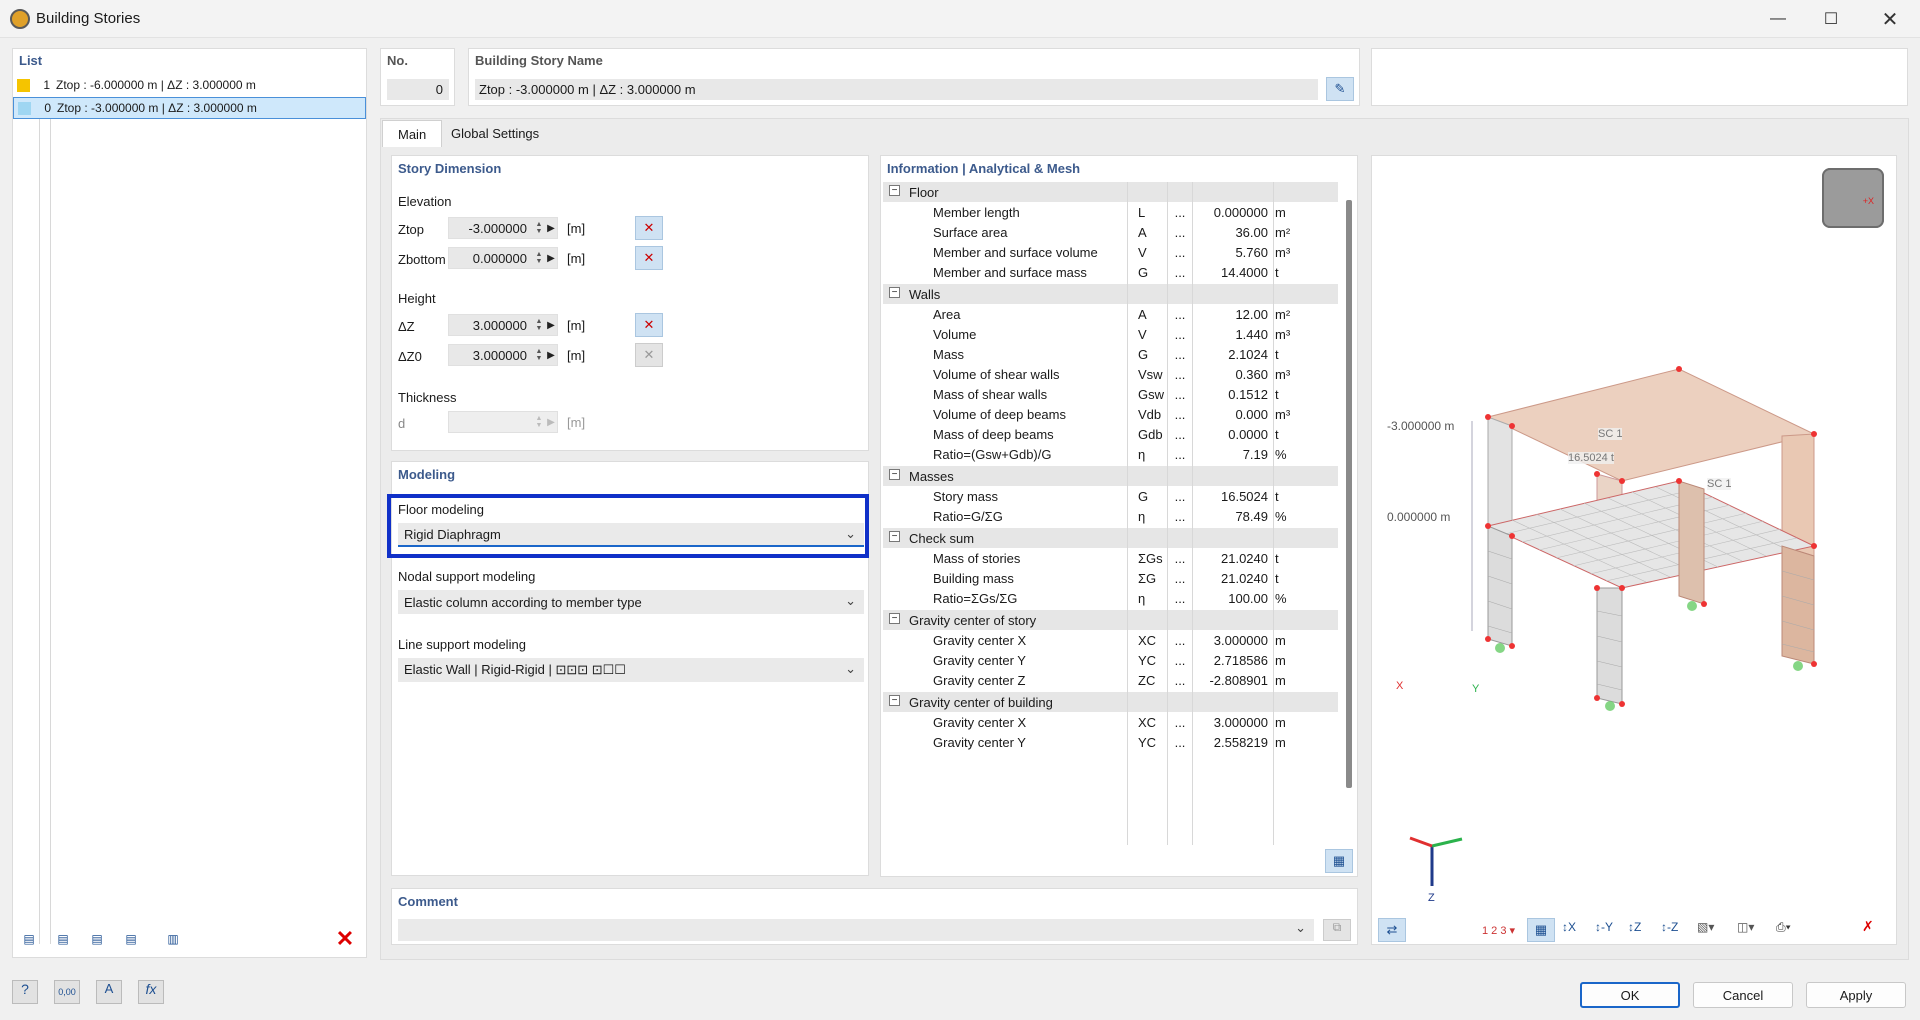  Describe the element at coordinates (1339, 861) in the screenshot. I see `export-info-icon: ▦` at that location.